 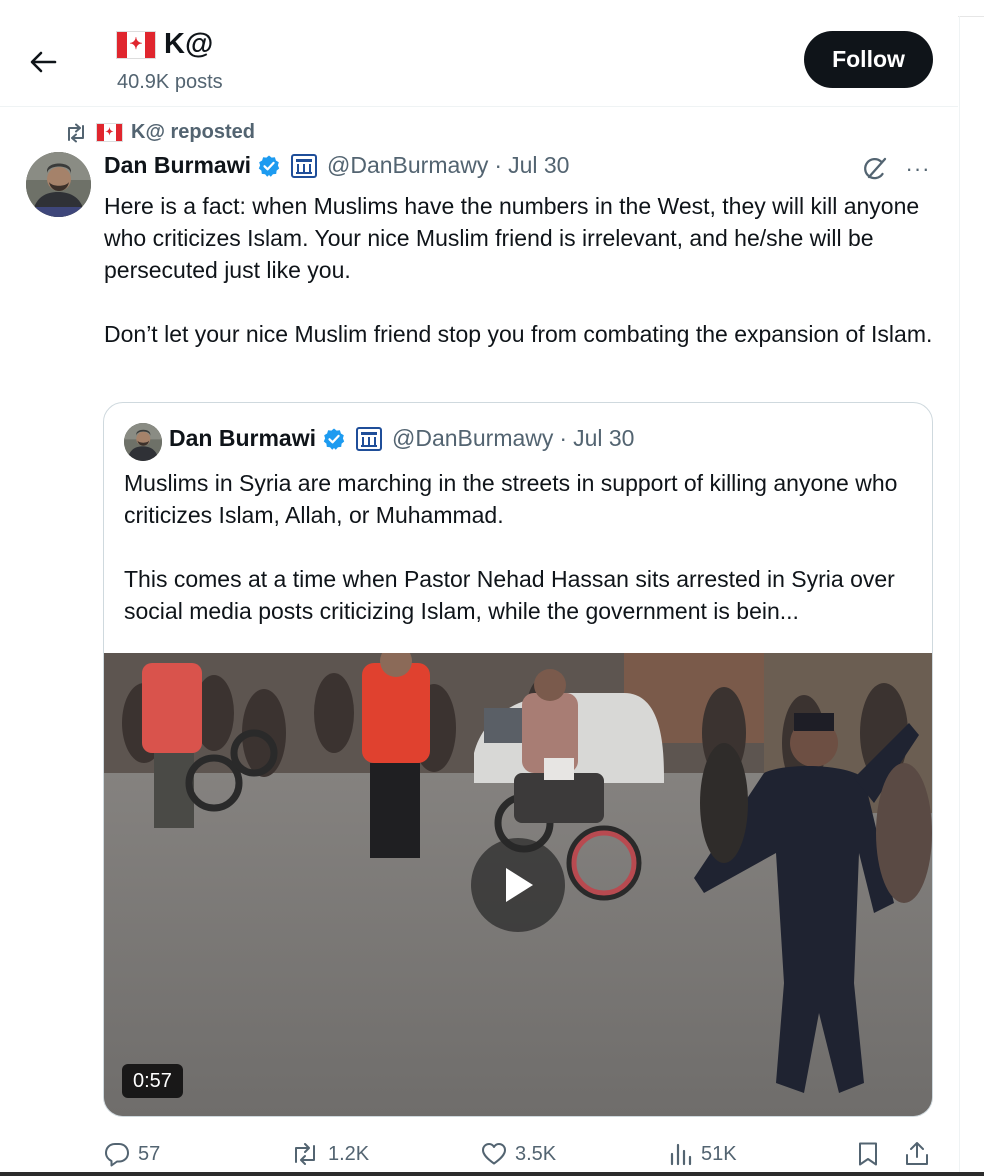 What do you see at coordinates (494, 1154) in the screenshot?
I see `heart-icon` at bounding box center [494, 1154].